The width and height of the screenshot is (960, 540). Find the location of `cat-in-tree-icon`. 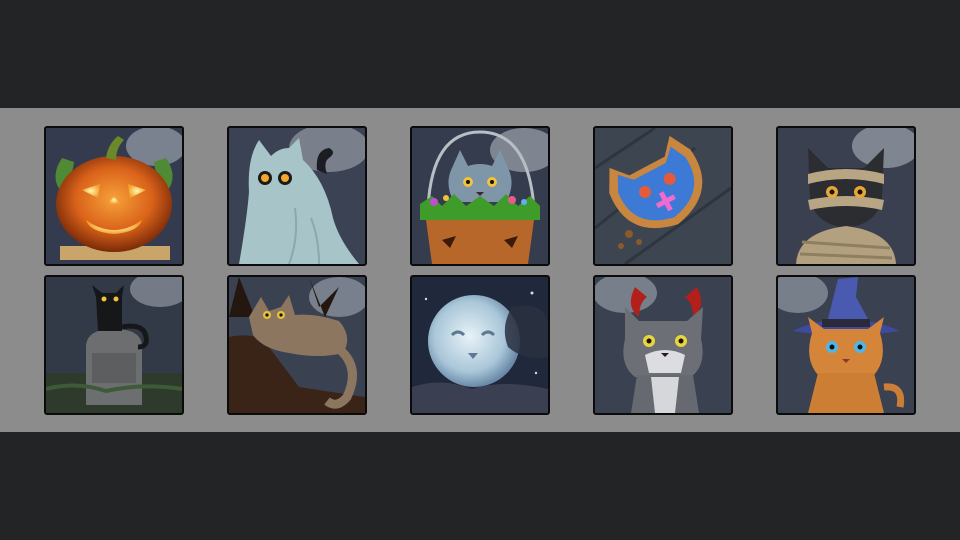

cat-in-tree-icon is located at coordinates (297, 345).